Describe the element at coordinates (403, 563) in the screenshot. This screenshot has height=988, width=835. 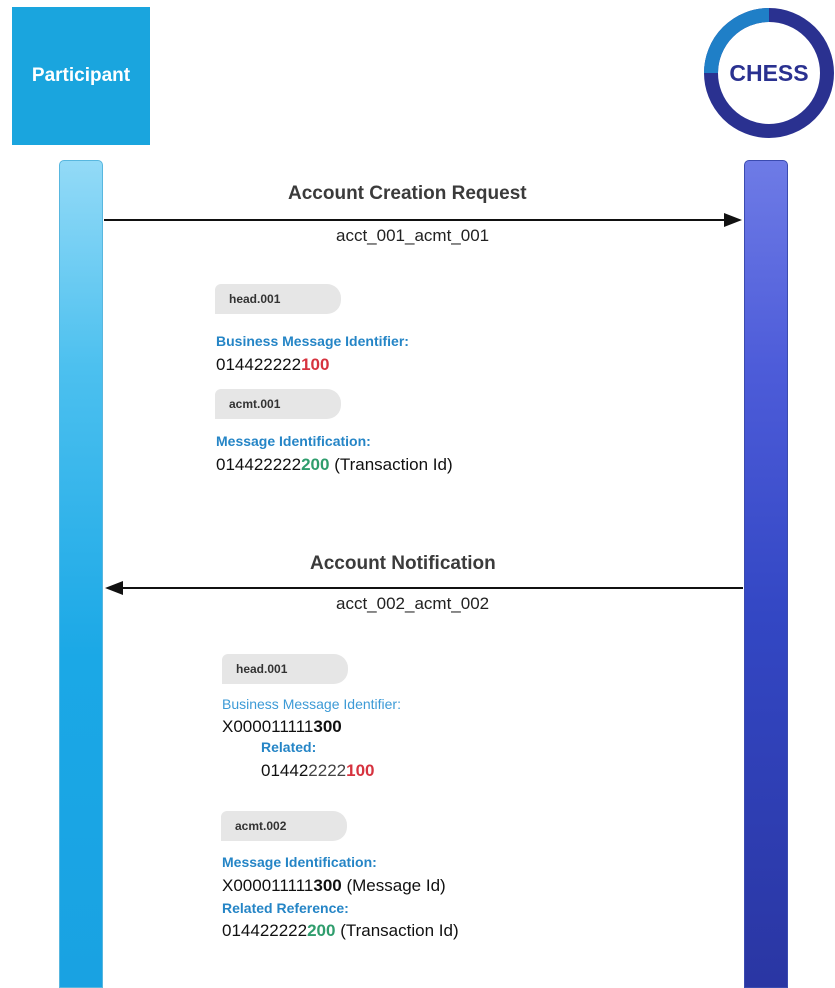
I see `notification-title: Account Notification` at that location.